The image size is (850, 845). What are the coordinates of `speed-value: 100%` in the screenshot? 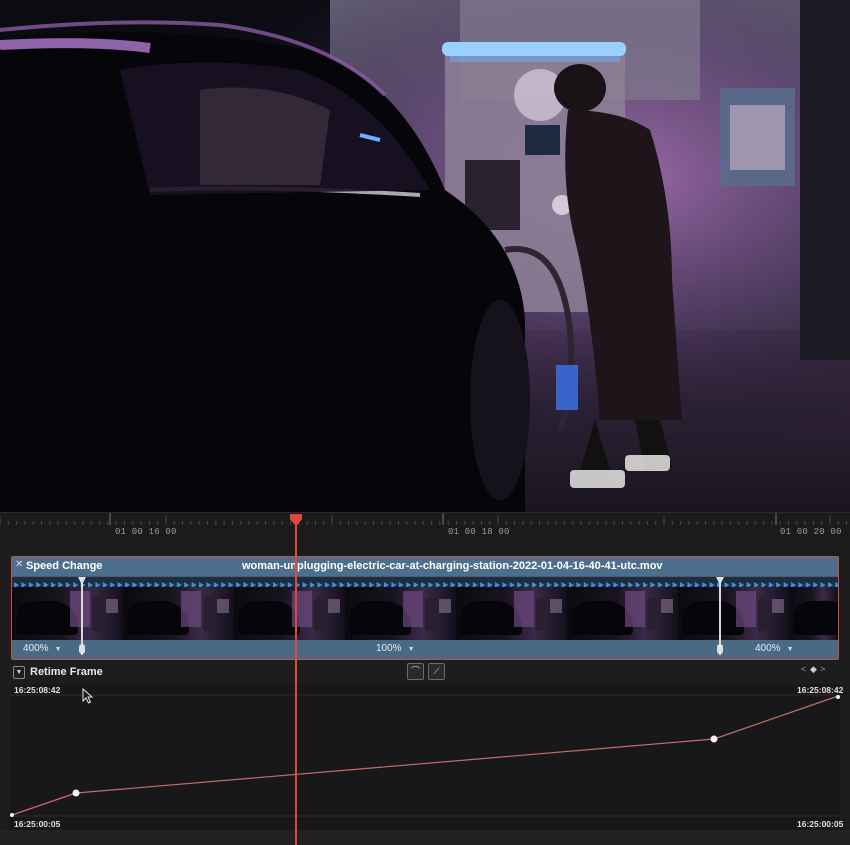 It's located at (389, 648).